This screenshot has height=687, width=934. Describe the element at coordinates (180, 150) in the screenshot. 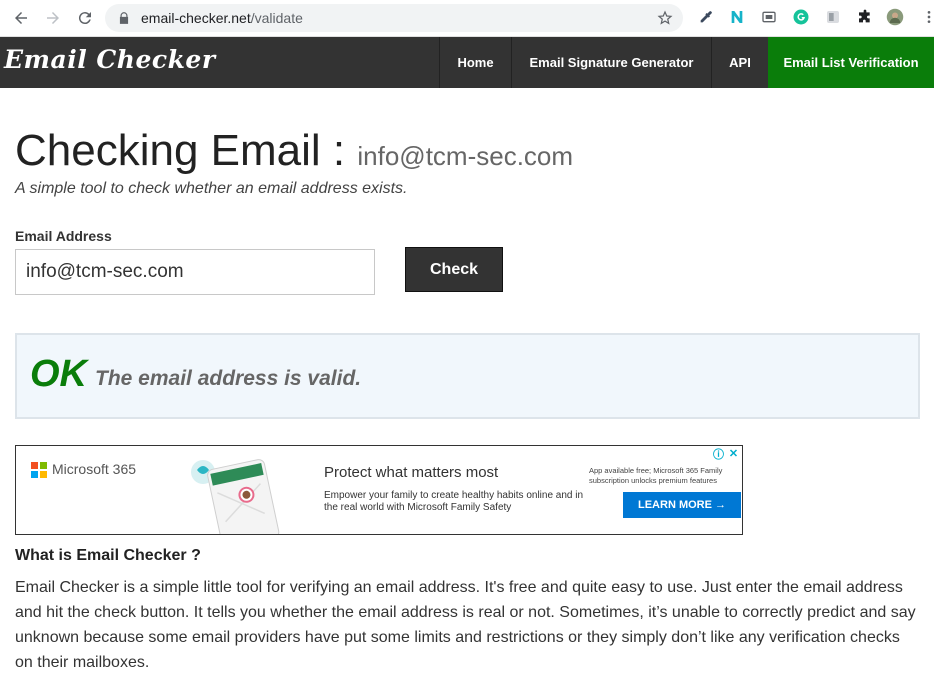

I see `page-title-text: Checking Email :` at that location.